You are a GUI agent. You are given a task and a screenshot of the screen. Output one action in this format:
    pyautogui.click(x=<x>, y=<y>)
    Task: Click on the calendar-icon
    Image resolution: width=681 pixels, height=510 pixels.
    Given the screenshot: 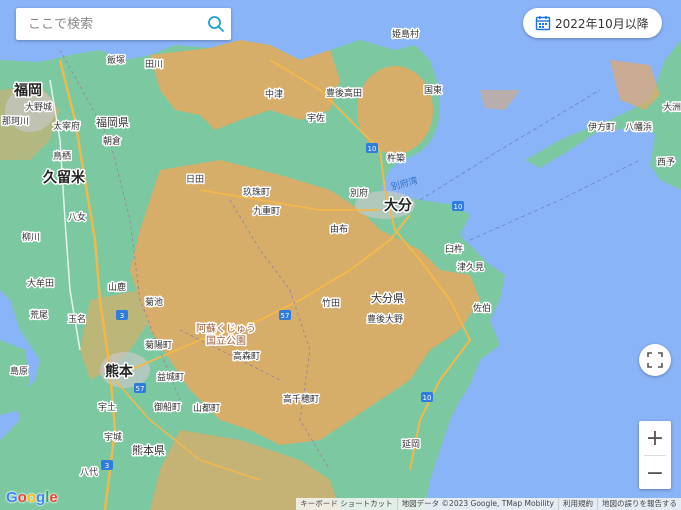 What is the action you would take?
    pyautogui.click(x=543, y=23)
    